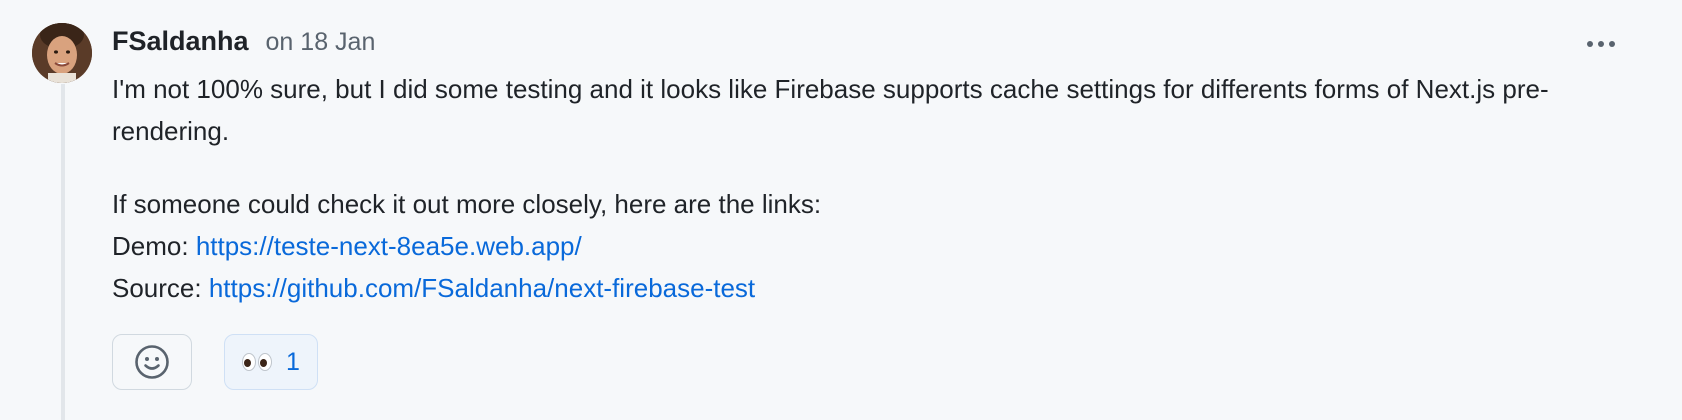 The image size is (1682, 420). What do you see at coordinates (180, 41) in the screenshot?
I see `author-link: FSaldanha` at bounding box center [180, 41].